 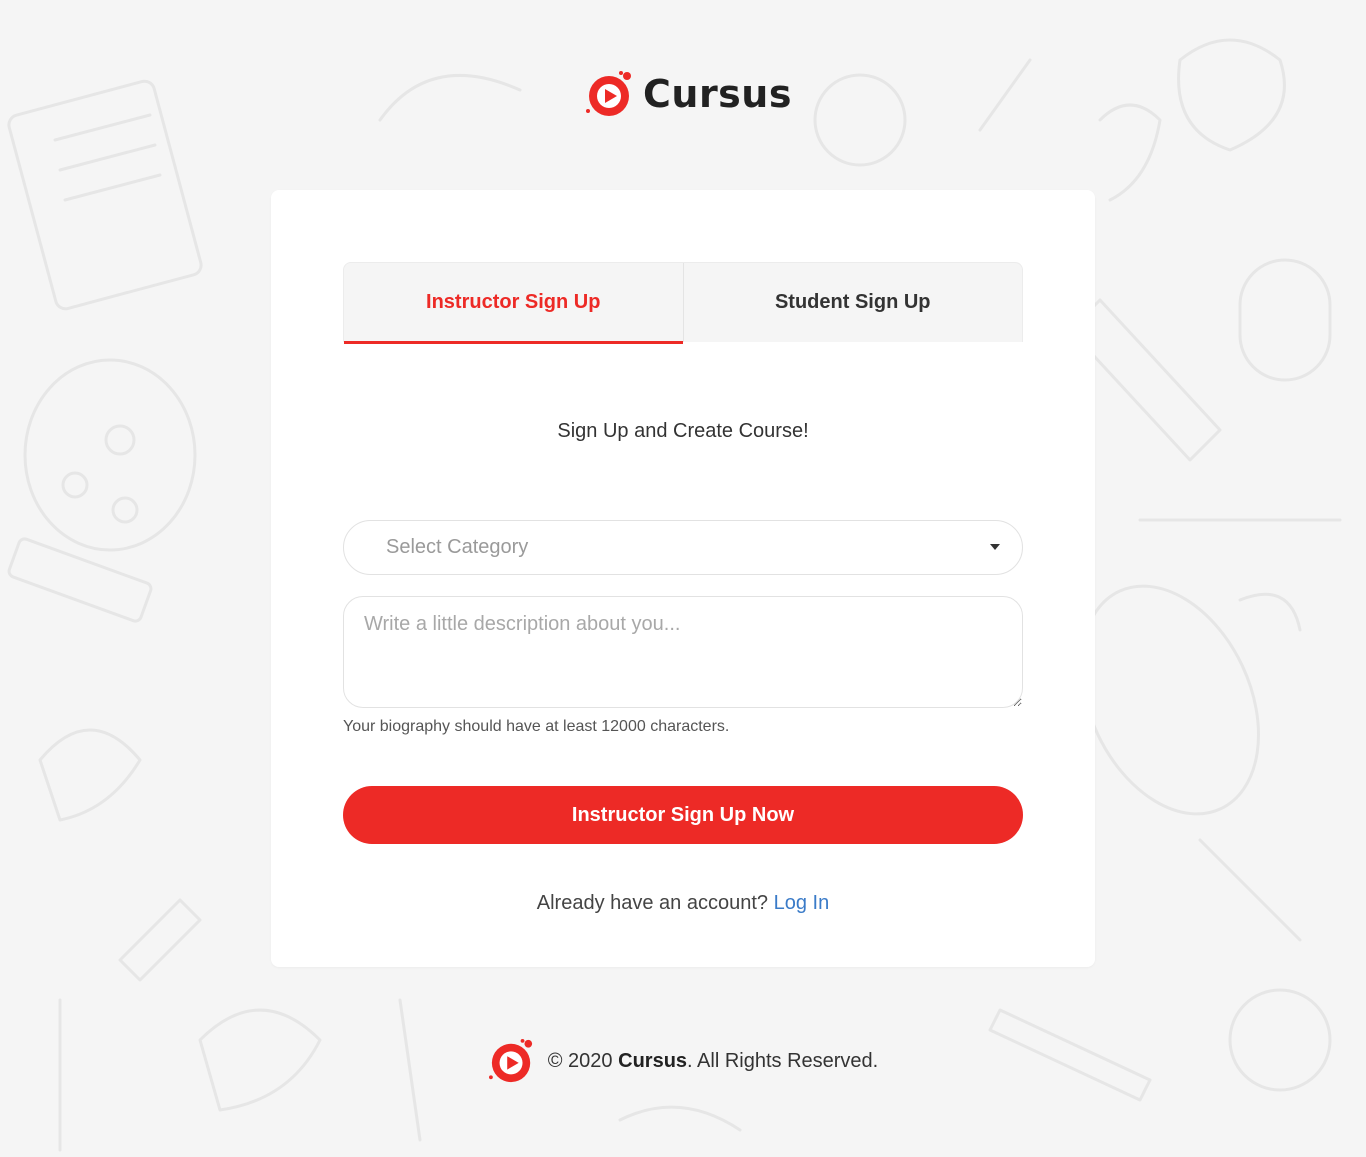 What do you see at coordinates (852, 302) in the screenshot?
I see `tab-student-sign-up: Student Sign Up` at bounding box center [852, 302].